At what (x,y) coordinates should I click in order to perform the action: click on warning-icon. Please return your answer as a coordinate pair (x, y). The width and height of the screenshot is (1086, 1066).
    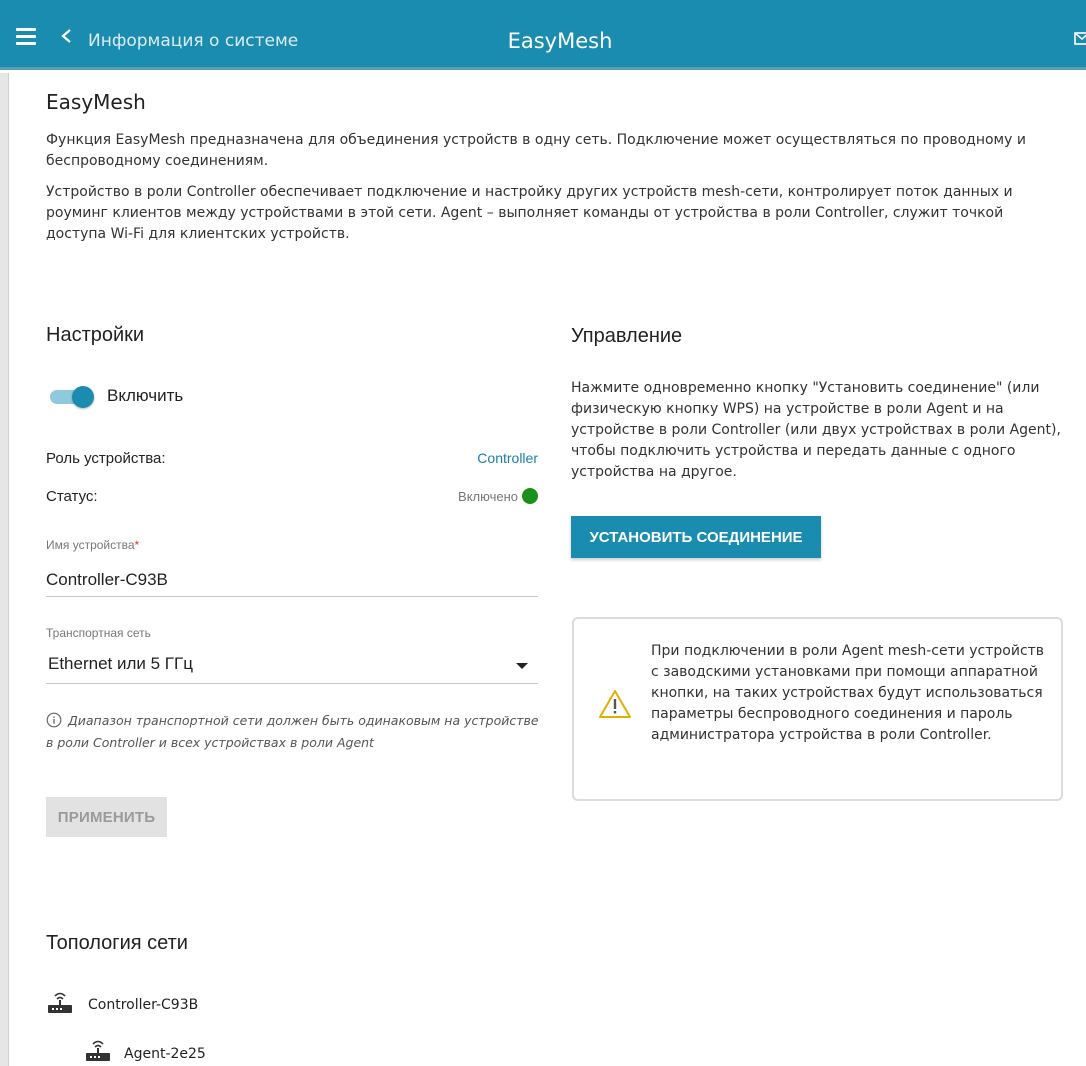
    Looking at the image, I should click on (615, 704).